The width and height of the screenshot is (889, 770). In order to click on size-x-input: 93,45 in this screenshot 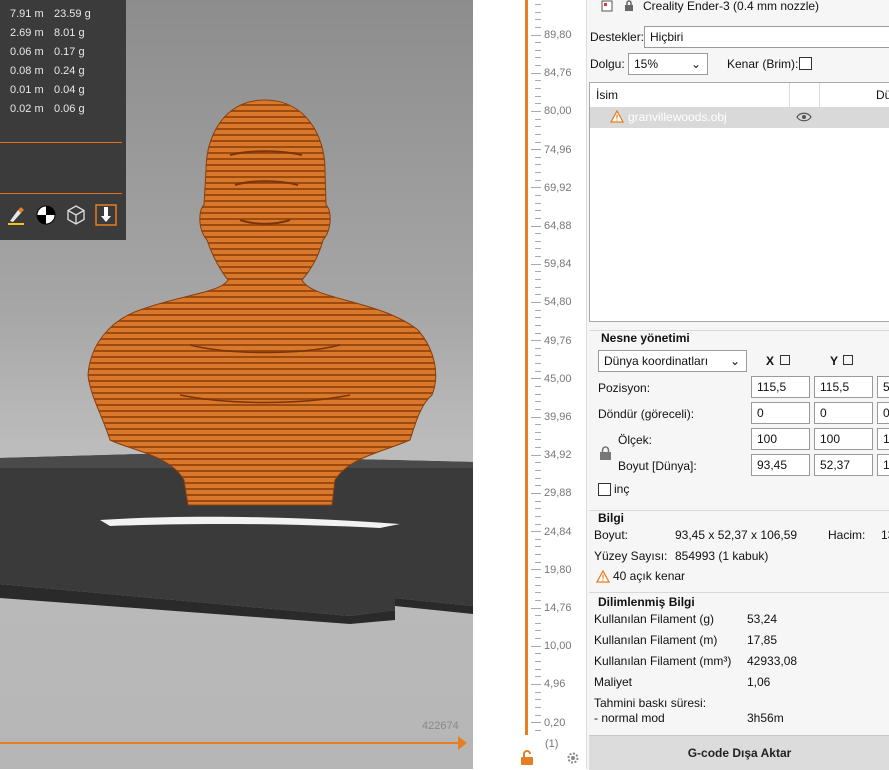, I will do `click(780, 465)`.